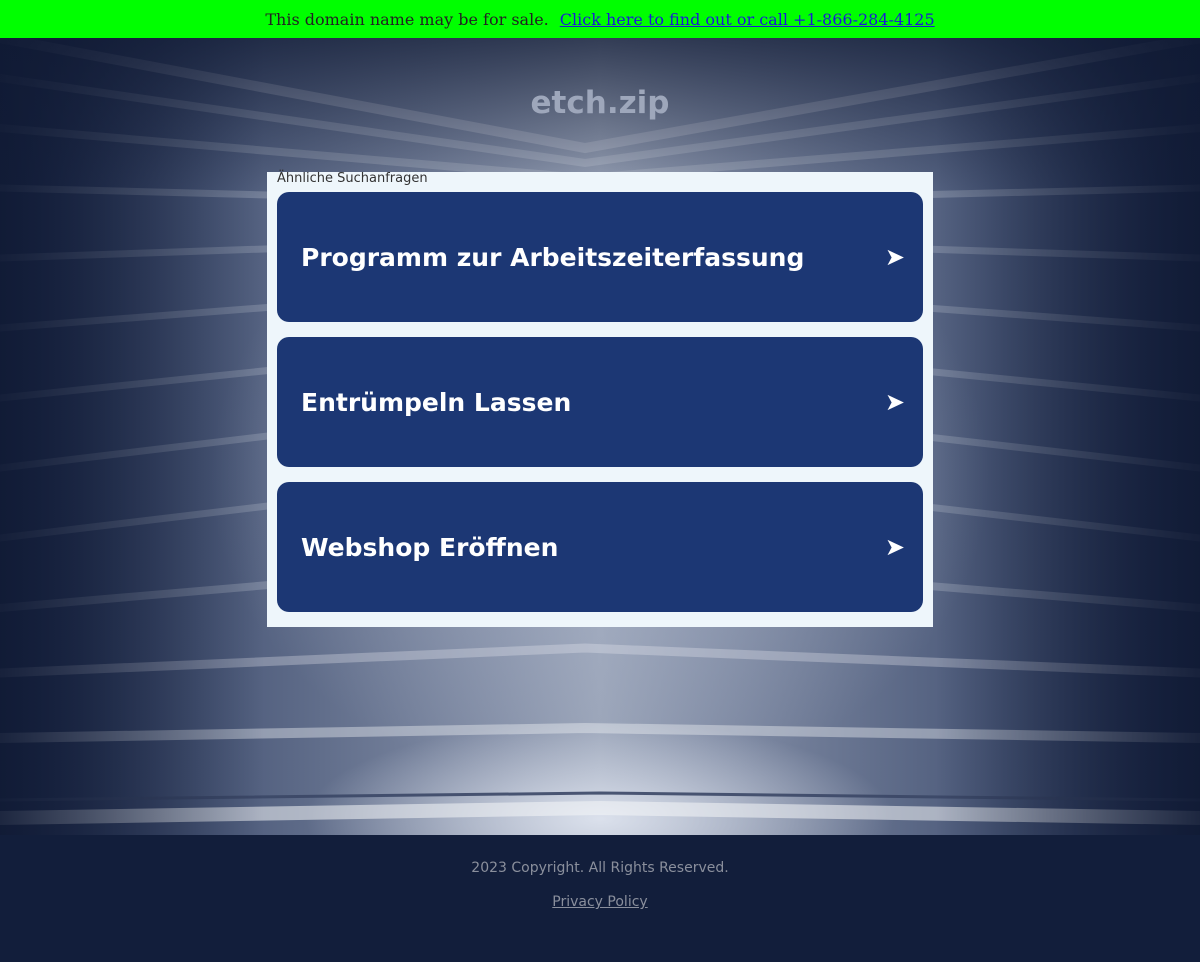  Describe the element at coordinates (352, 178) in the screenshot. I see `related-searches-heading: Ähnliche Suchanfragen` at that location.